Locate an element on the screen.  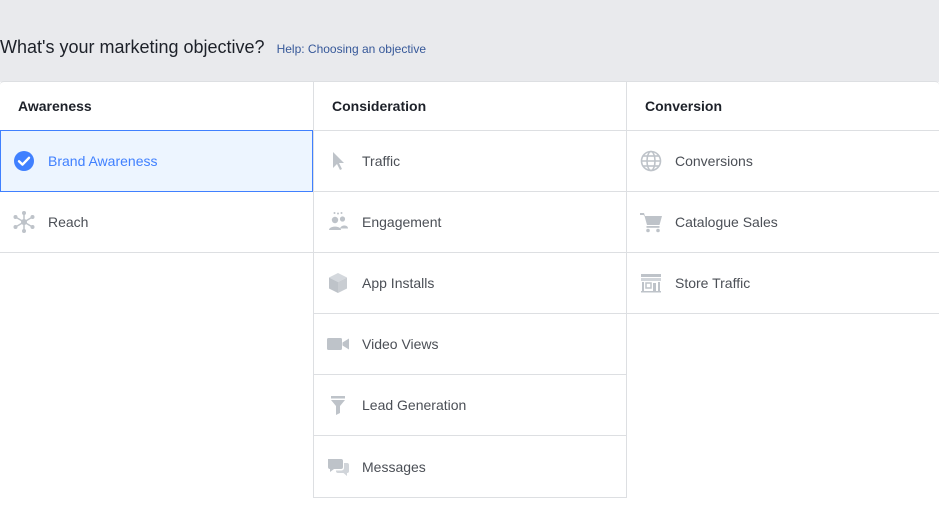
objective-label: Lead Generation is located at coordinates (414, 405).